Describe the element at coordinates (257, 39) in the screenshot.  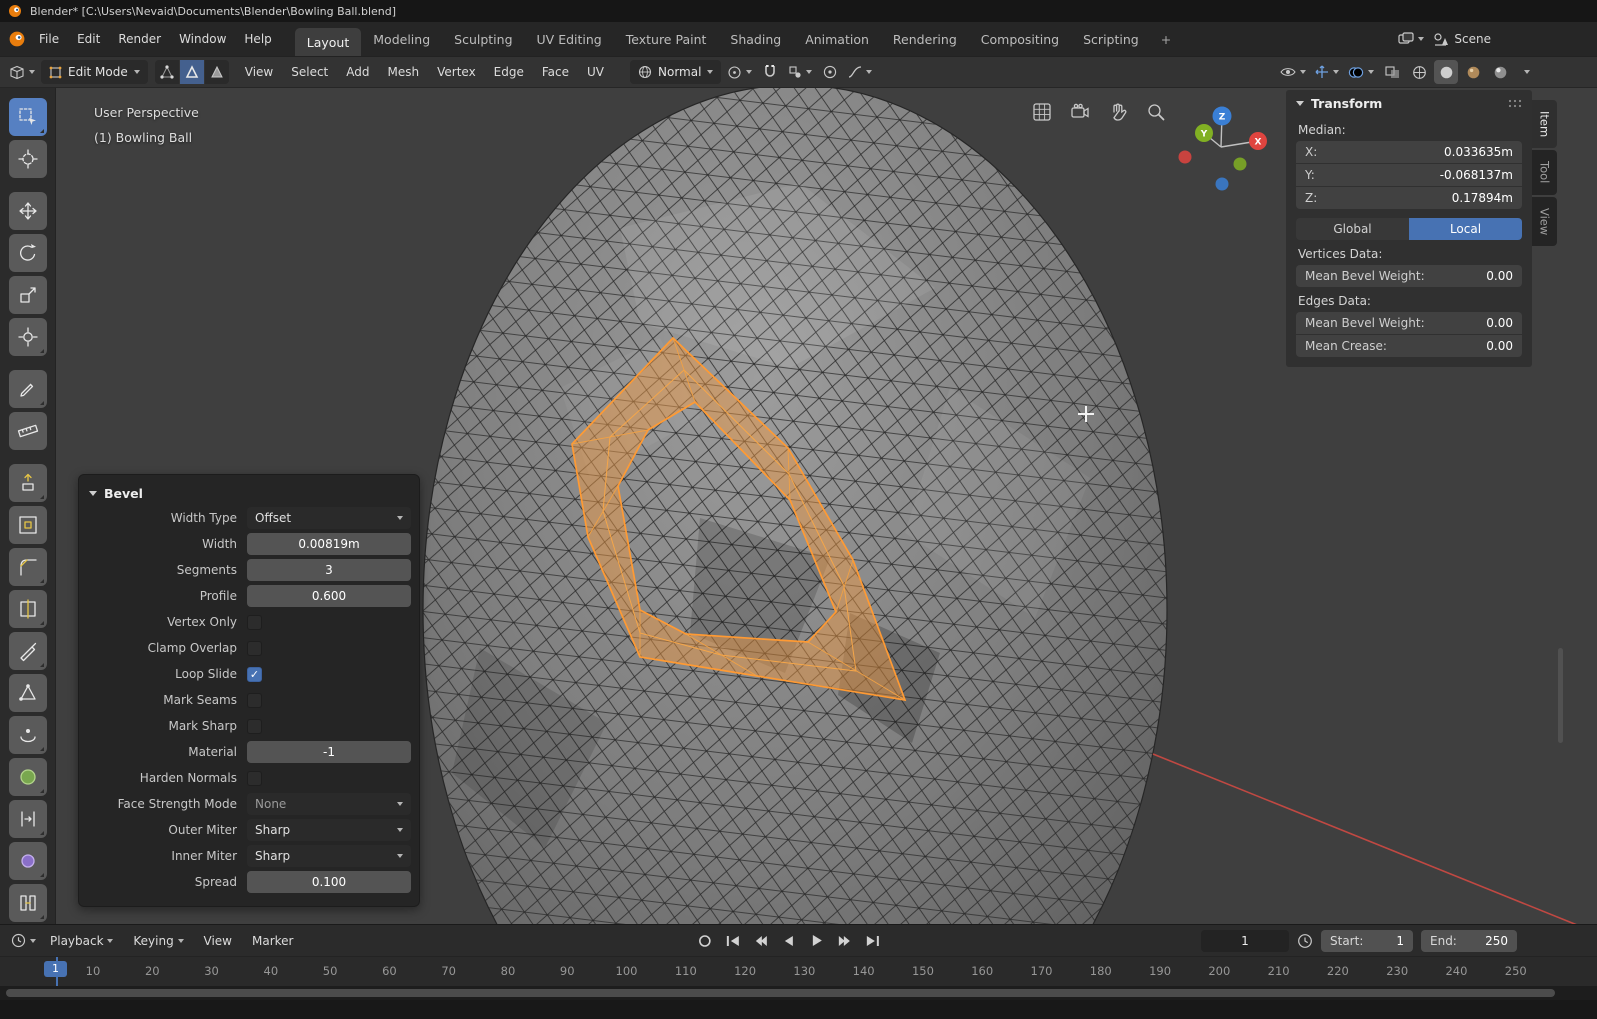
I see `menu-help: Help` at that location.